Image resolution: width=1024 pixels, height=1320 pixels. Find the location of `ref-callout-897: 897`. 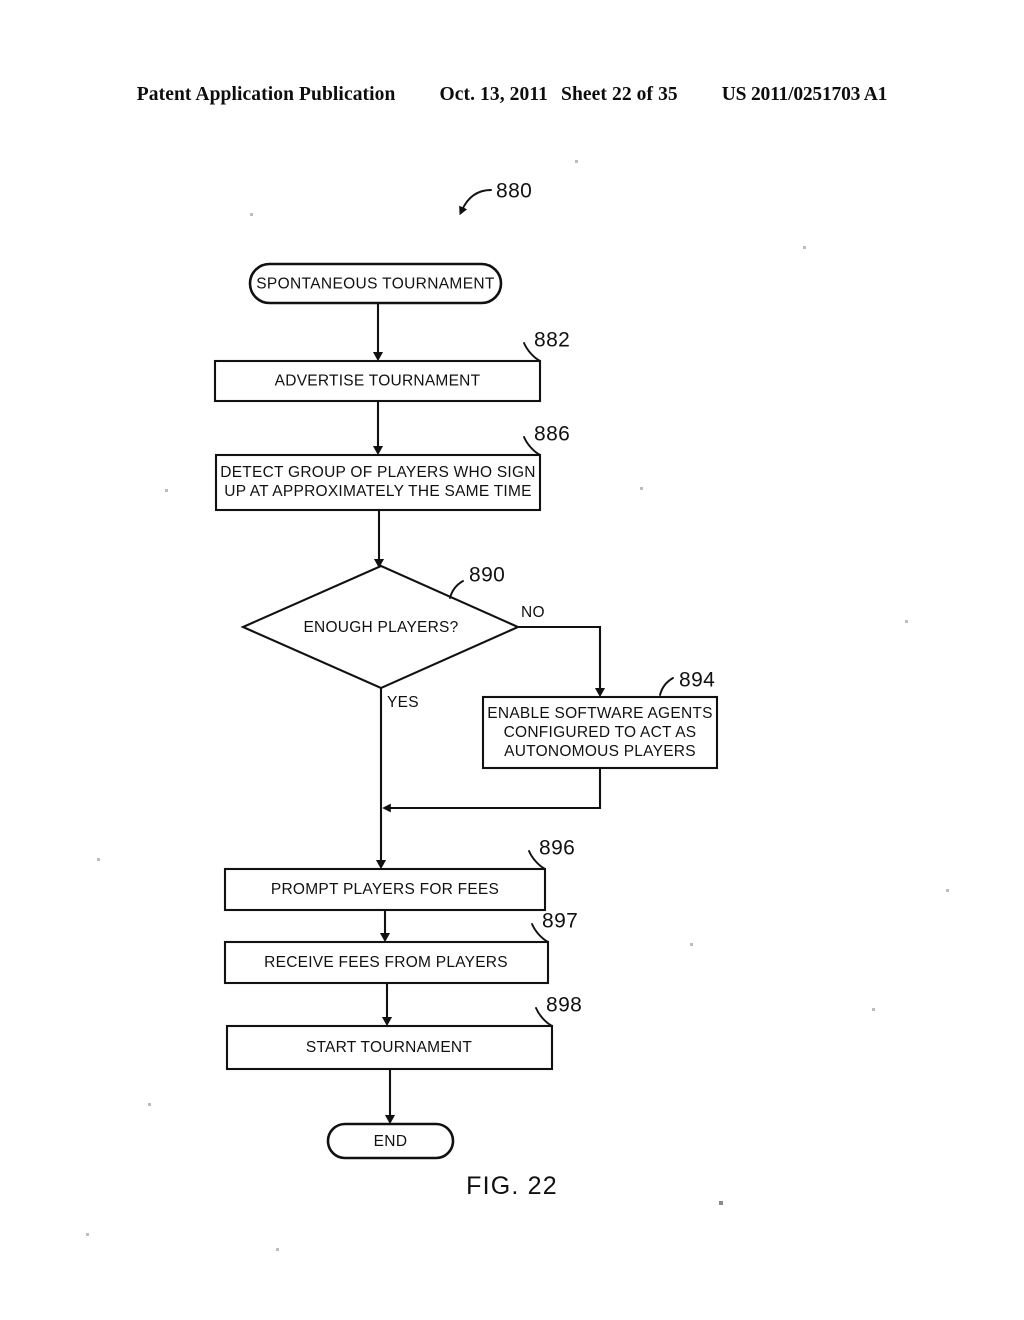

ref-callout-897: 897 is located at coordinates (554, 926).